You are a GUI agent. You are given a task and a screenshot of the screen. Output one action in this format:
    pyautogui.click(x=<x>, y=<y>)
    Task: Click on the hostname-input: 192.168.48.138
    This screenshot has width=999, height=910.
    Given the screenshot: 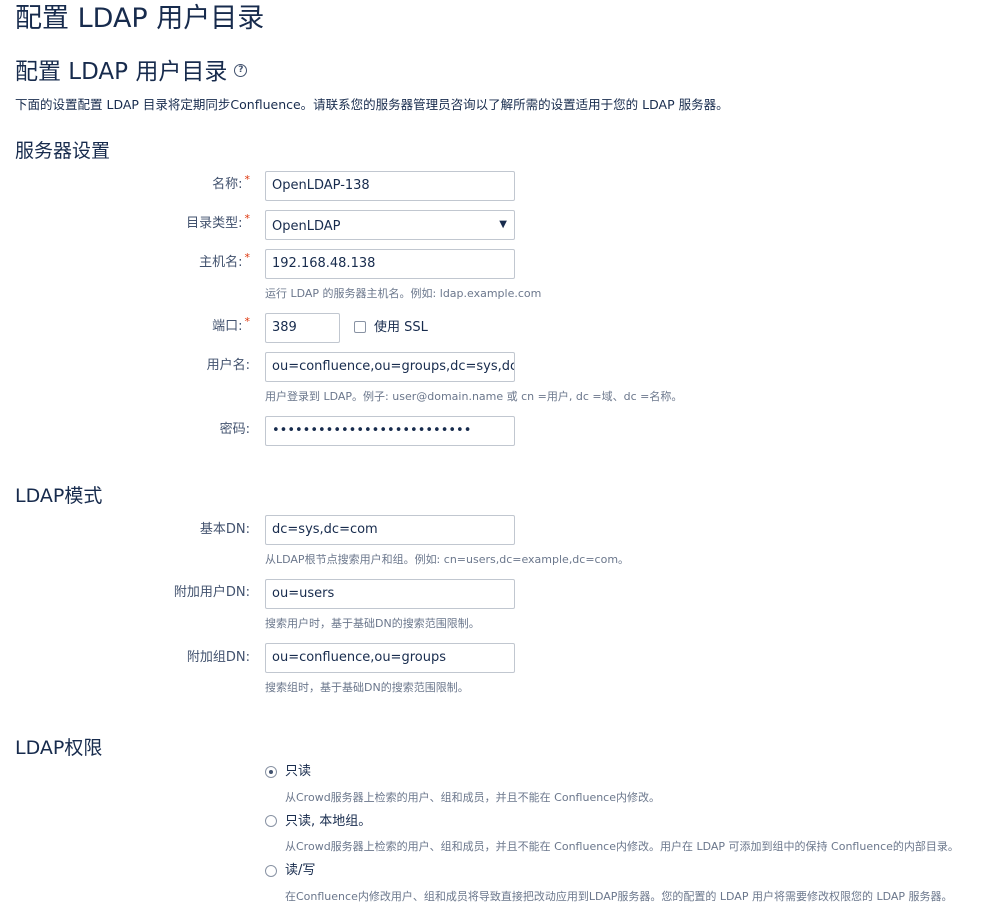 What is the action you would take?
    pyautogui.click(x=390, y=264)
    